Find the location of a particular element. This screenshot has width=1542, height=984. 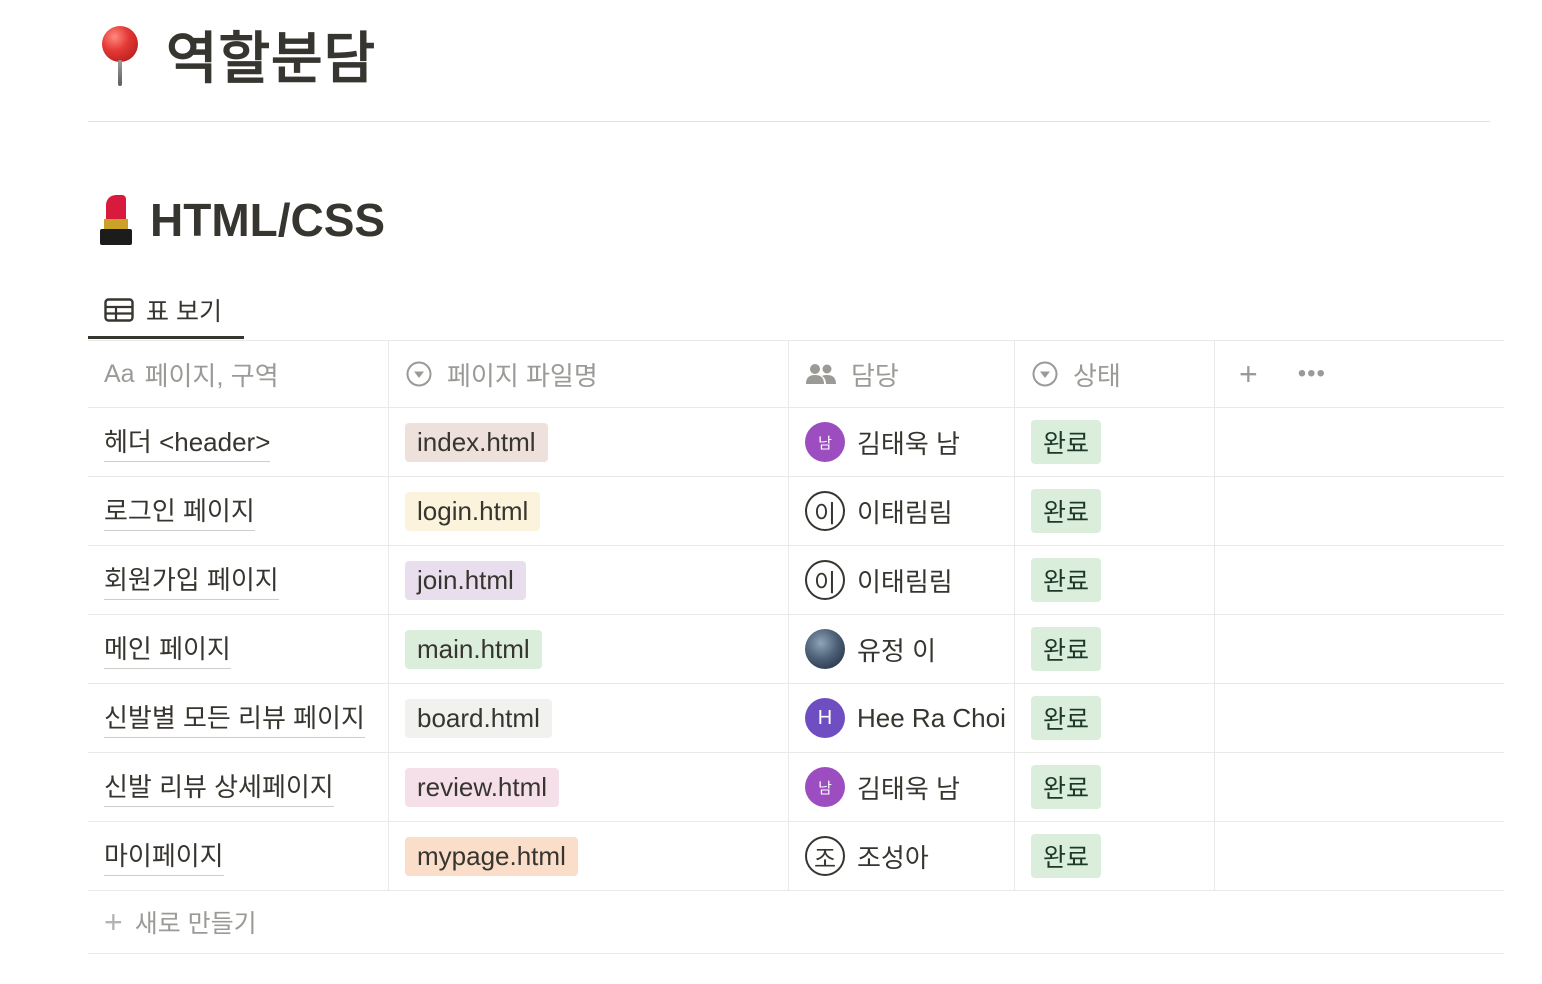

row-title: 메인 페이지 is located at coordinates (167, 649).